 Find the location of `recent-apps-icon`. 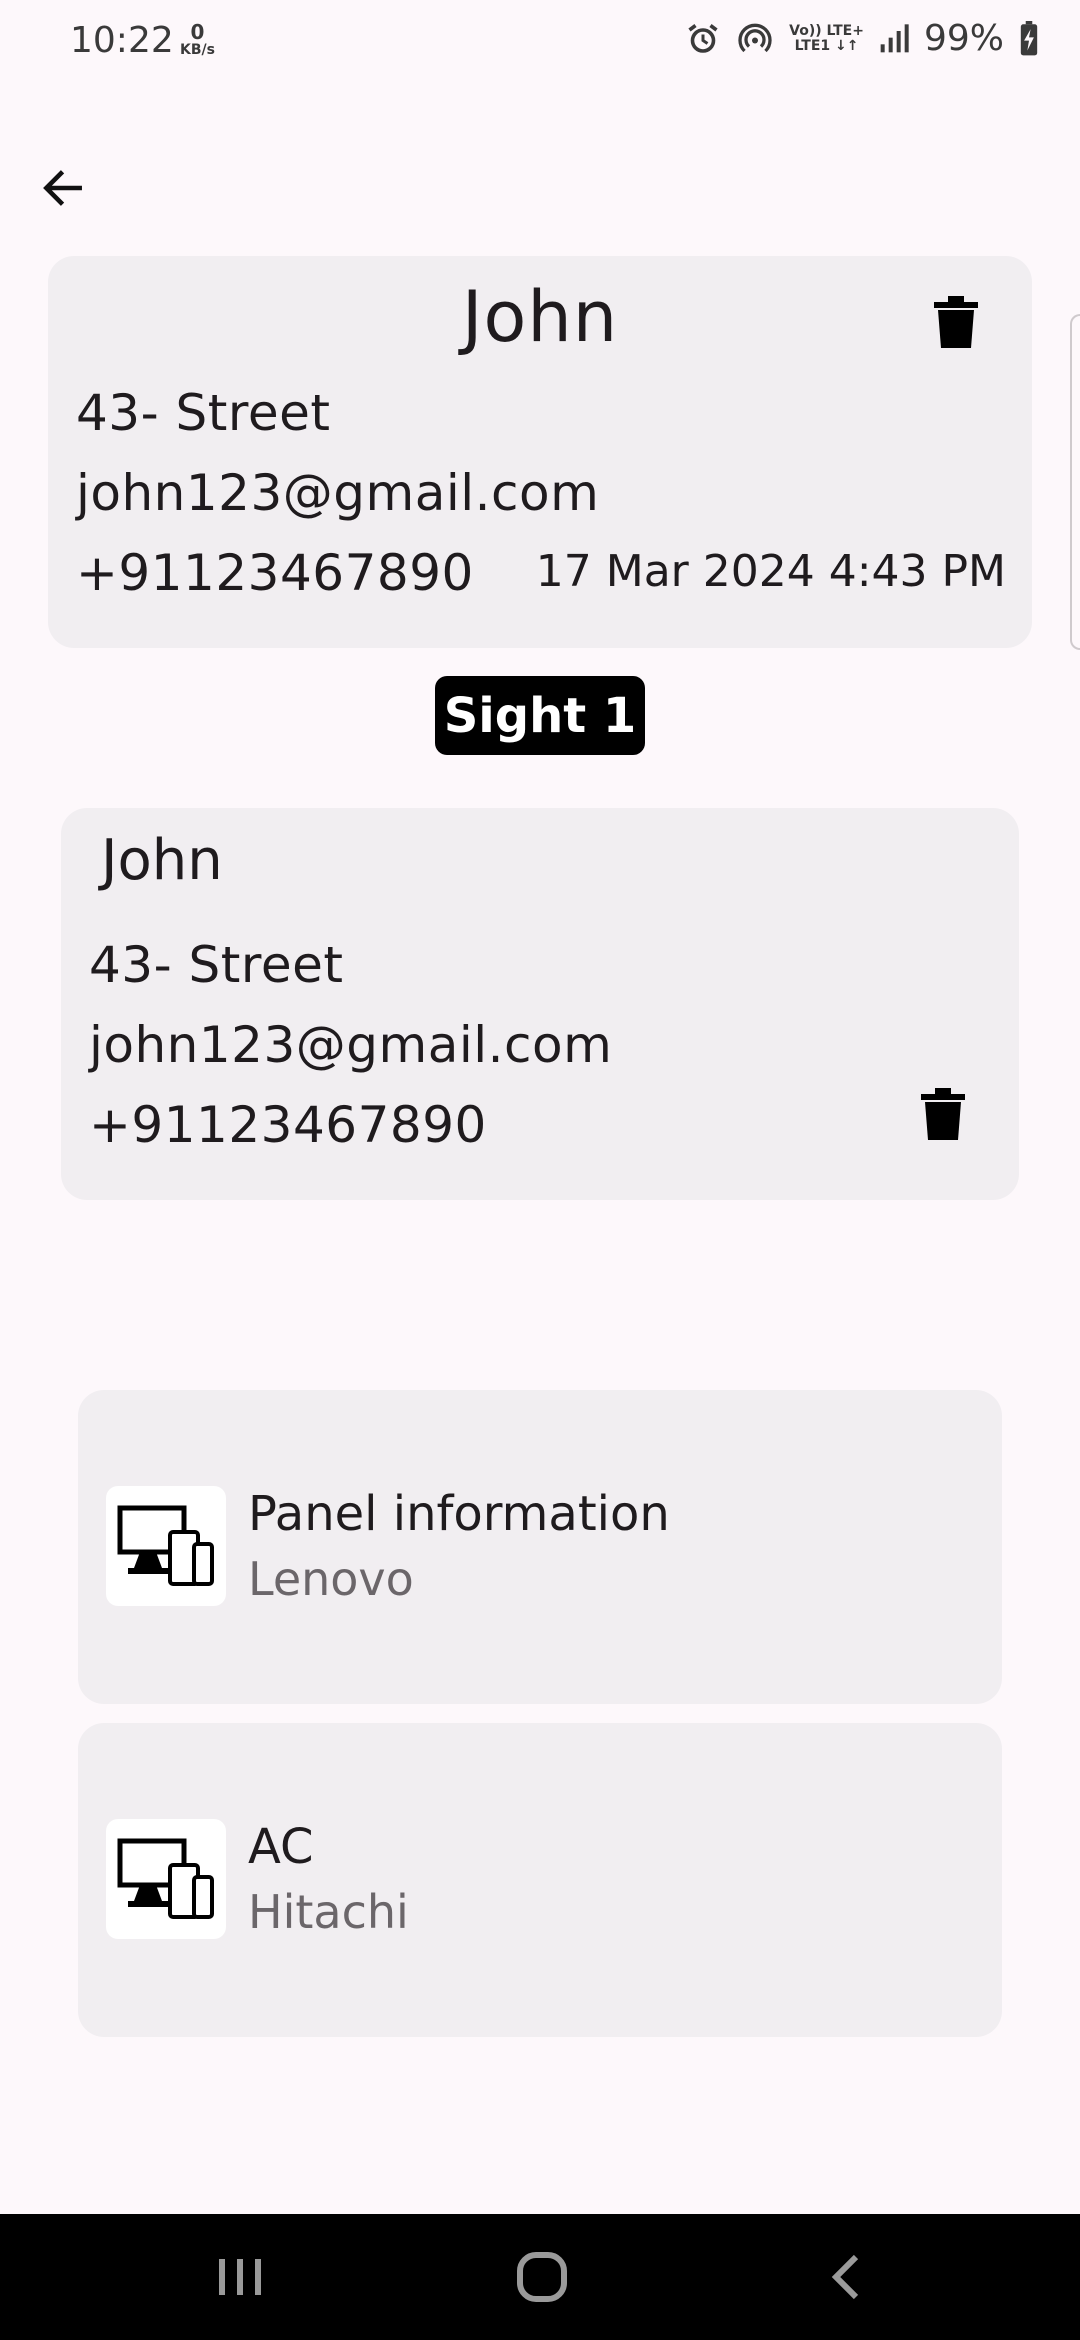

recent-apps-icon is located at coordinates (240, 2277).